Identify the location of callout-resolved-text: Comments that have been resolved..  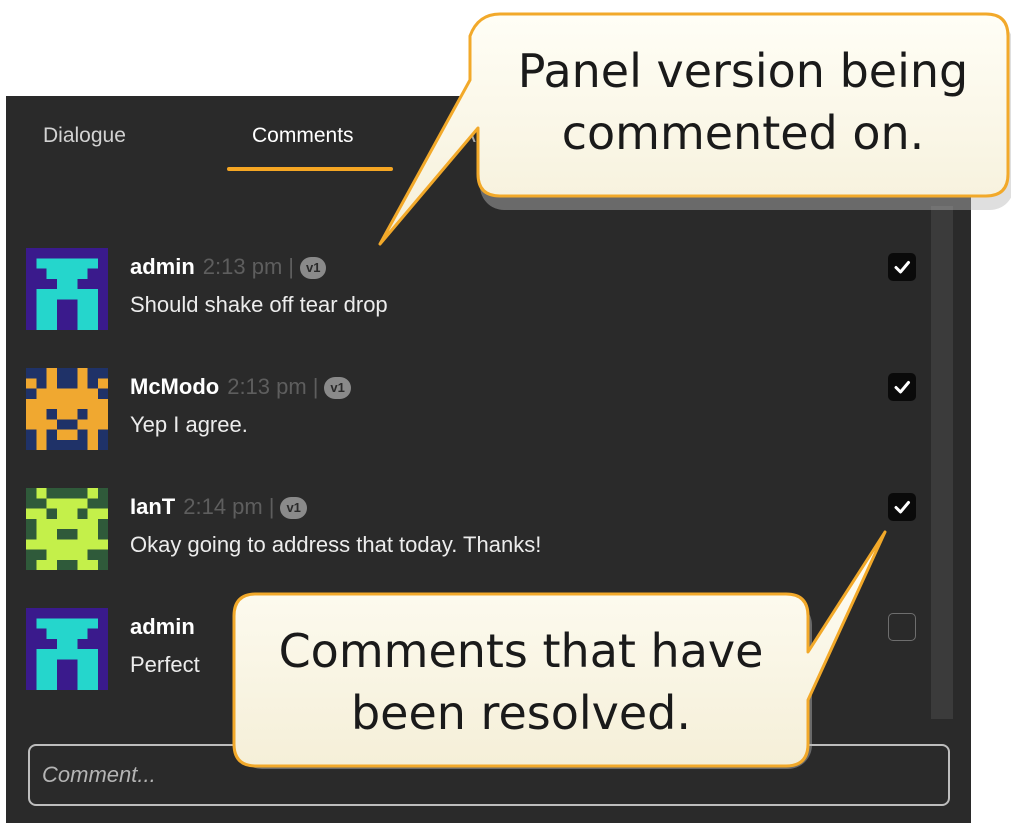
(521, 682).